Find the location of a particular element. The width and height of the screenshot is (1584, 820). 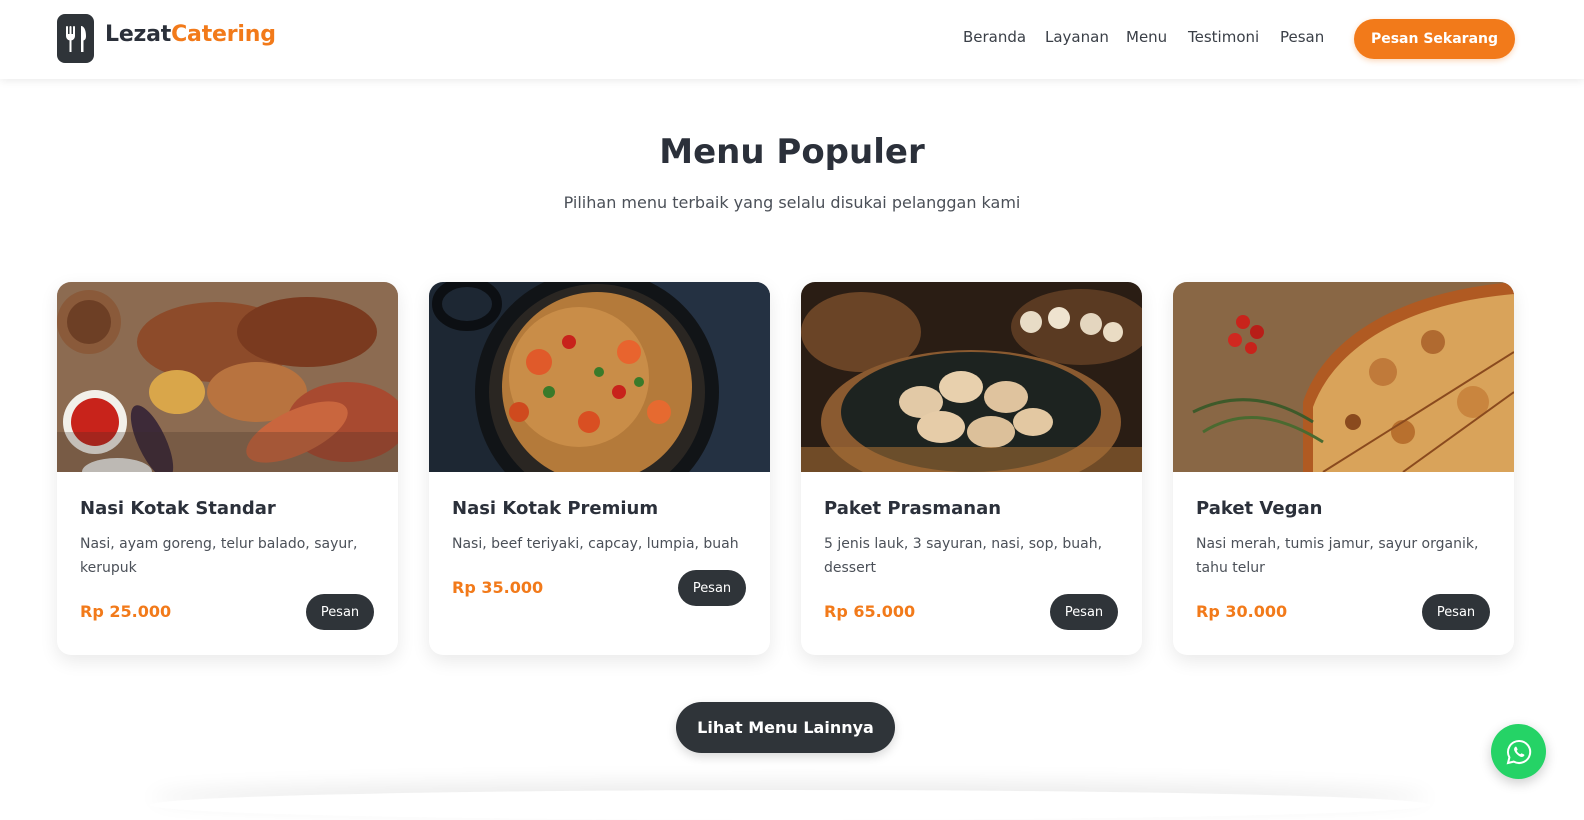

menu-name: Paket Prasmanan is located at coordinates (913, 508).